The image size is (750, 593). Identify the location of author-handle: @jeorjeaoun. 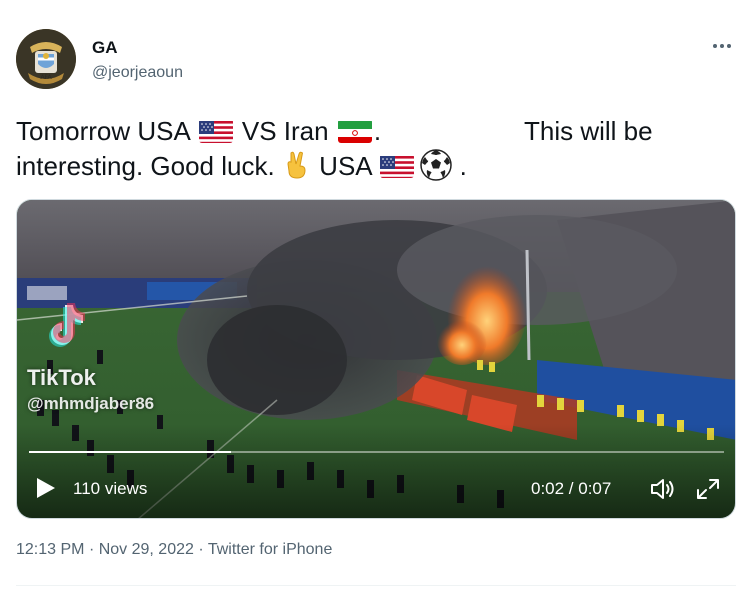
(137, 73).